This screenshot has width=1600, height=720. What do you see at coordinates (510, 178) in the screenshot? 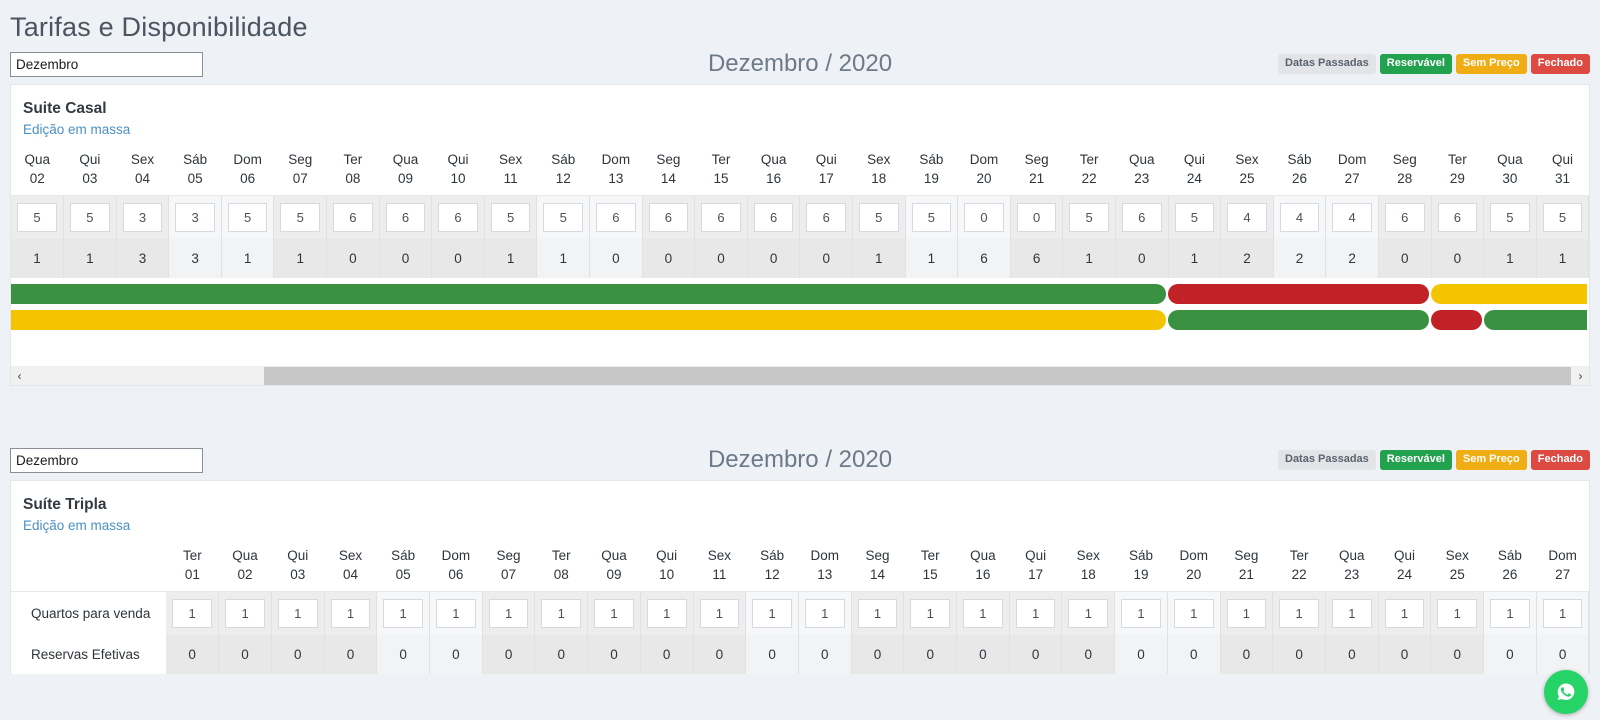
I see `day-number-label: 11` at bounding box center [510, 178].